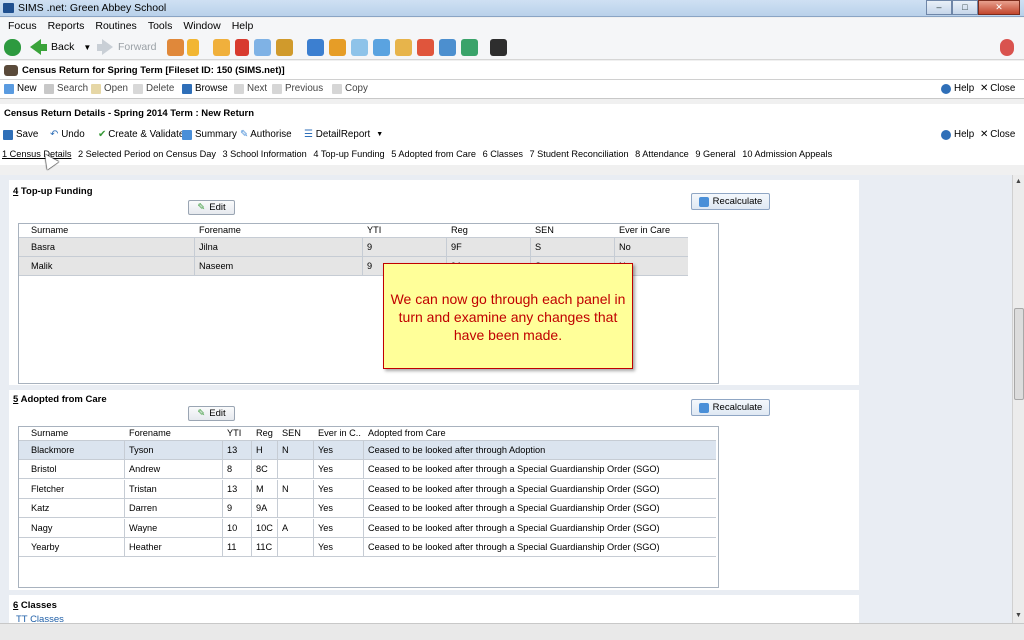 The width and height of the screenshot is (1024, 640). I want to click on save-button: Save, so click(20, 134).